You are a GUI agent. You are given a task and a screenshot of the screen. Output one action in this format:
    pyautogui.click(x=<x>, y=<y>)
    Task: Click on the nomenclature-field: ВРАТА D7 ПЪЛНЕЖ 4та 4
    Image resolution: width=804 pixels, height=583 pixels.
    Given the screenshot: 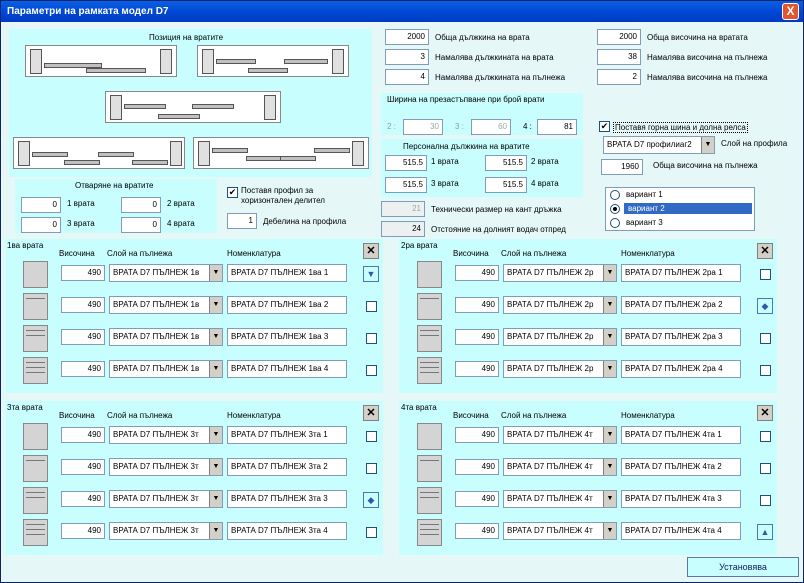 What is the action you would take?
    pyautogui.click(x=681, y=531)
    